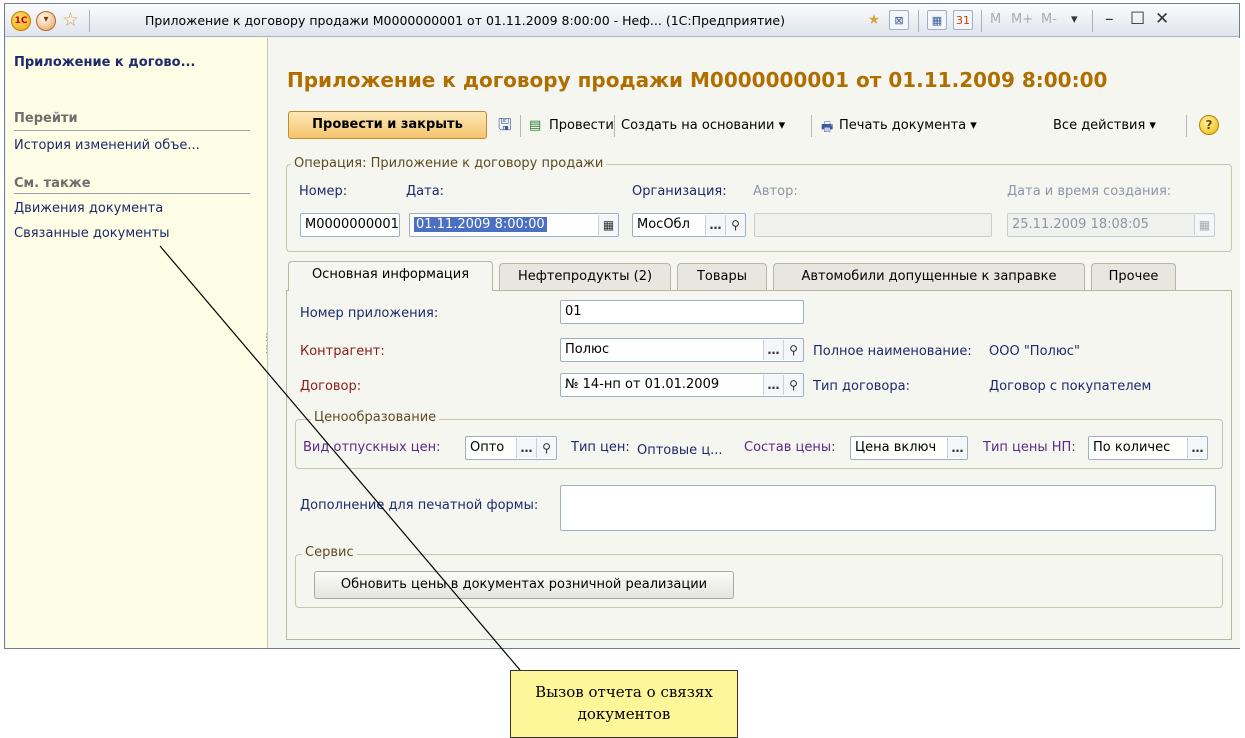 This screenshot has height=738, width=1245. I want to click on tab-main-info: Основная информация, so click(390, 276).